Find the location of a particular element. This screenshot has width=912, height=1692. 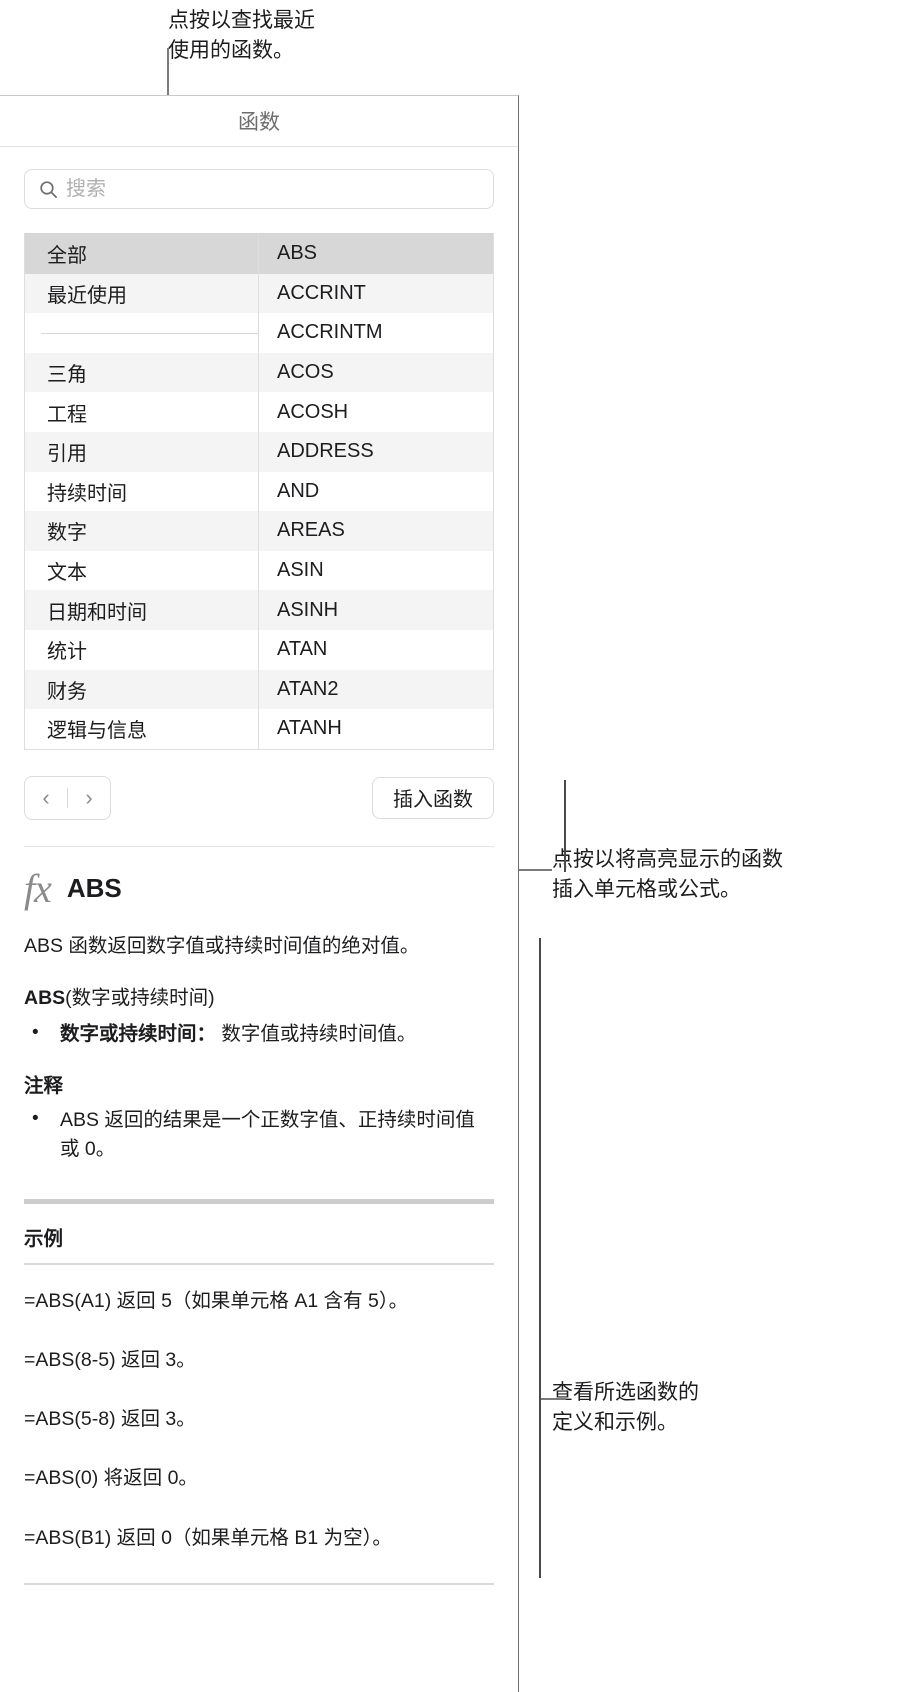

function-item-ASINH: ASINH is located at coordinates (376, 610).